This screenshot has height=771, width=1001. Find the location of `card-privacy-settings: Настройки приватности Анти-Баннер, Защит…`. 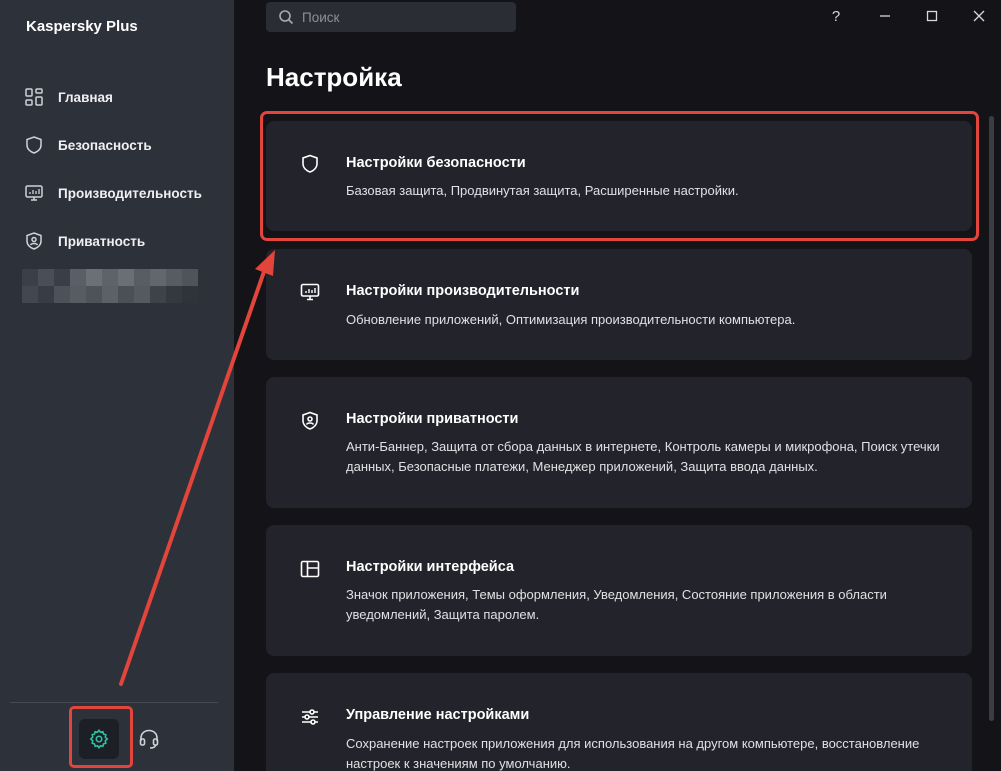

card-privacy-settings: Настройки приватности Анти-Баннер, Защит… is located at coordinates (619, 442).